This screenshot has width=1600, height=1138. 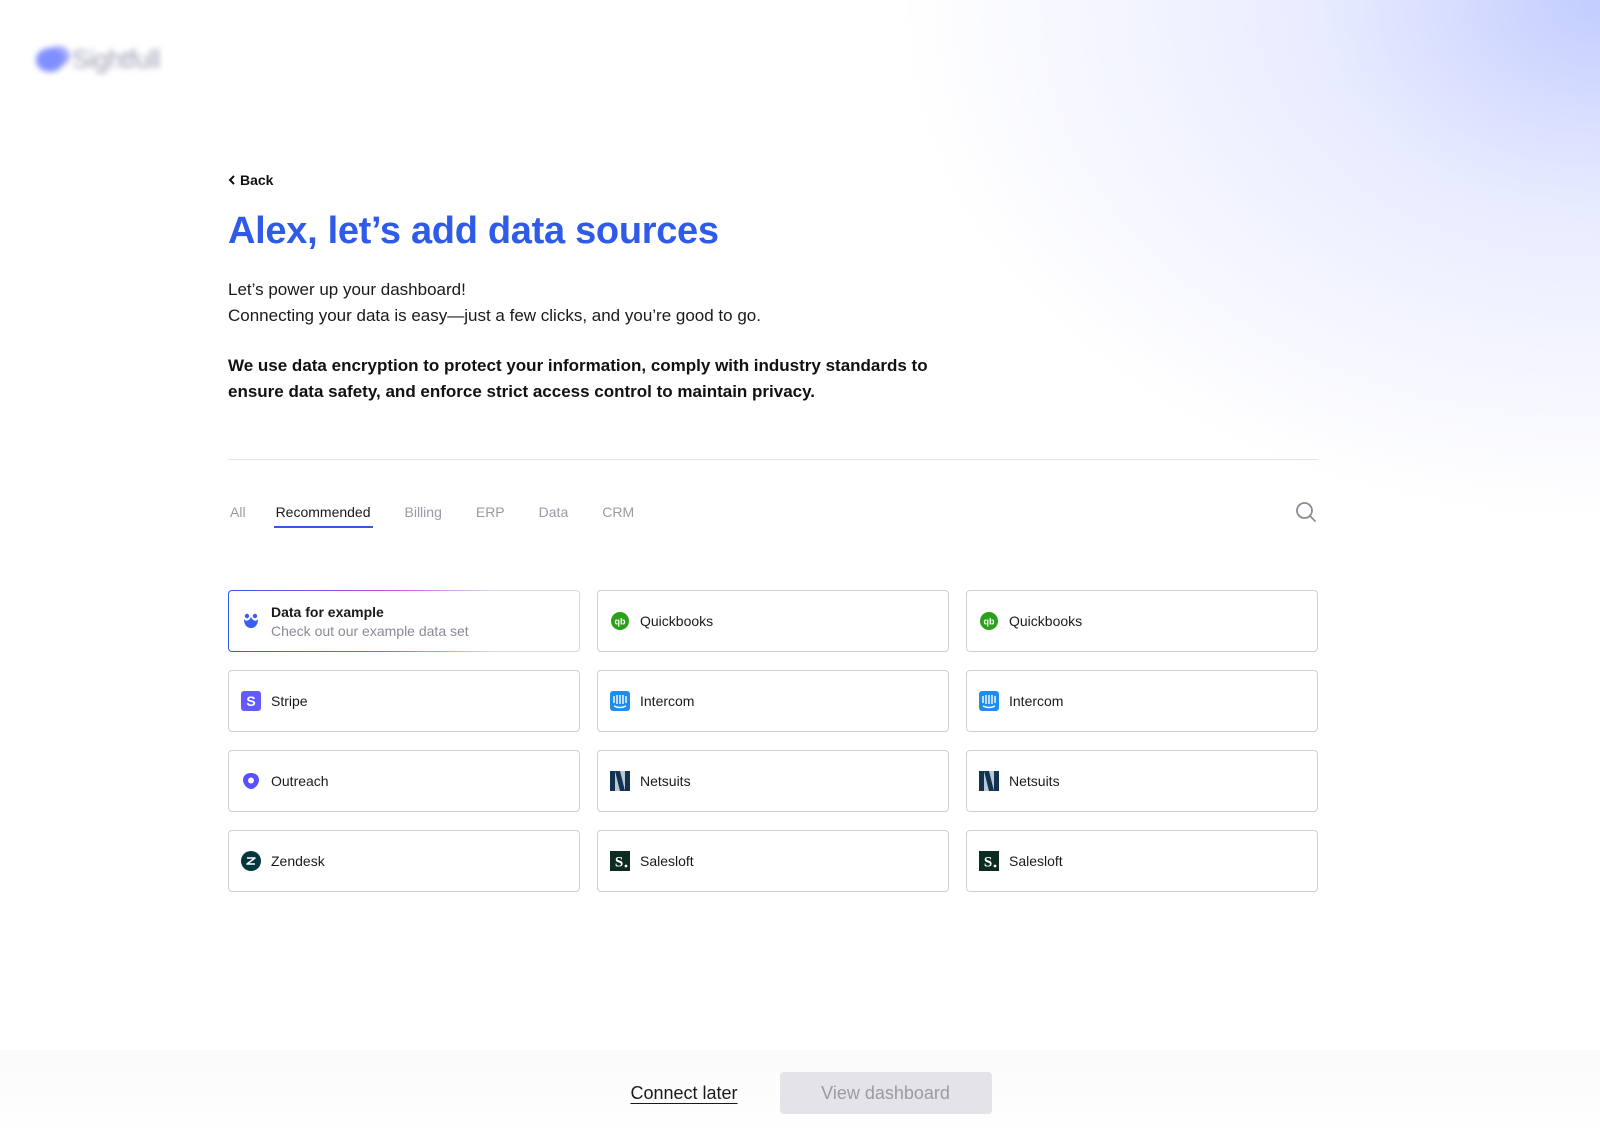 I want to click on tab-data: Data, so click(x=554, y=512).